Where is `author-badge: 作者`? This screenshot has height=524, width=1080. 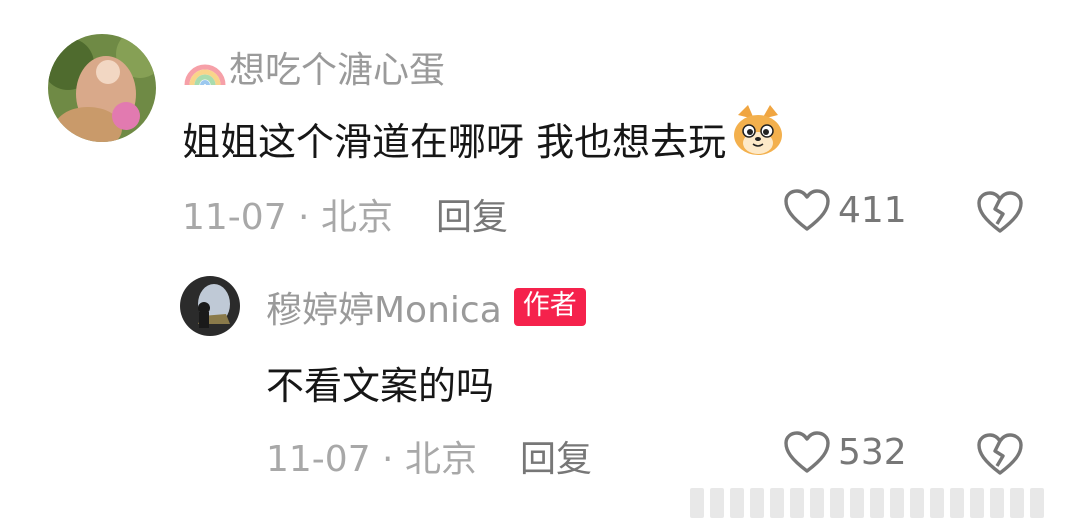
author-badge: 作者 is located at coordinates (549, 307).